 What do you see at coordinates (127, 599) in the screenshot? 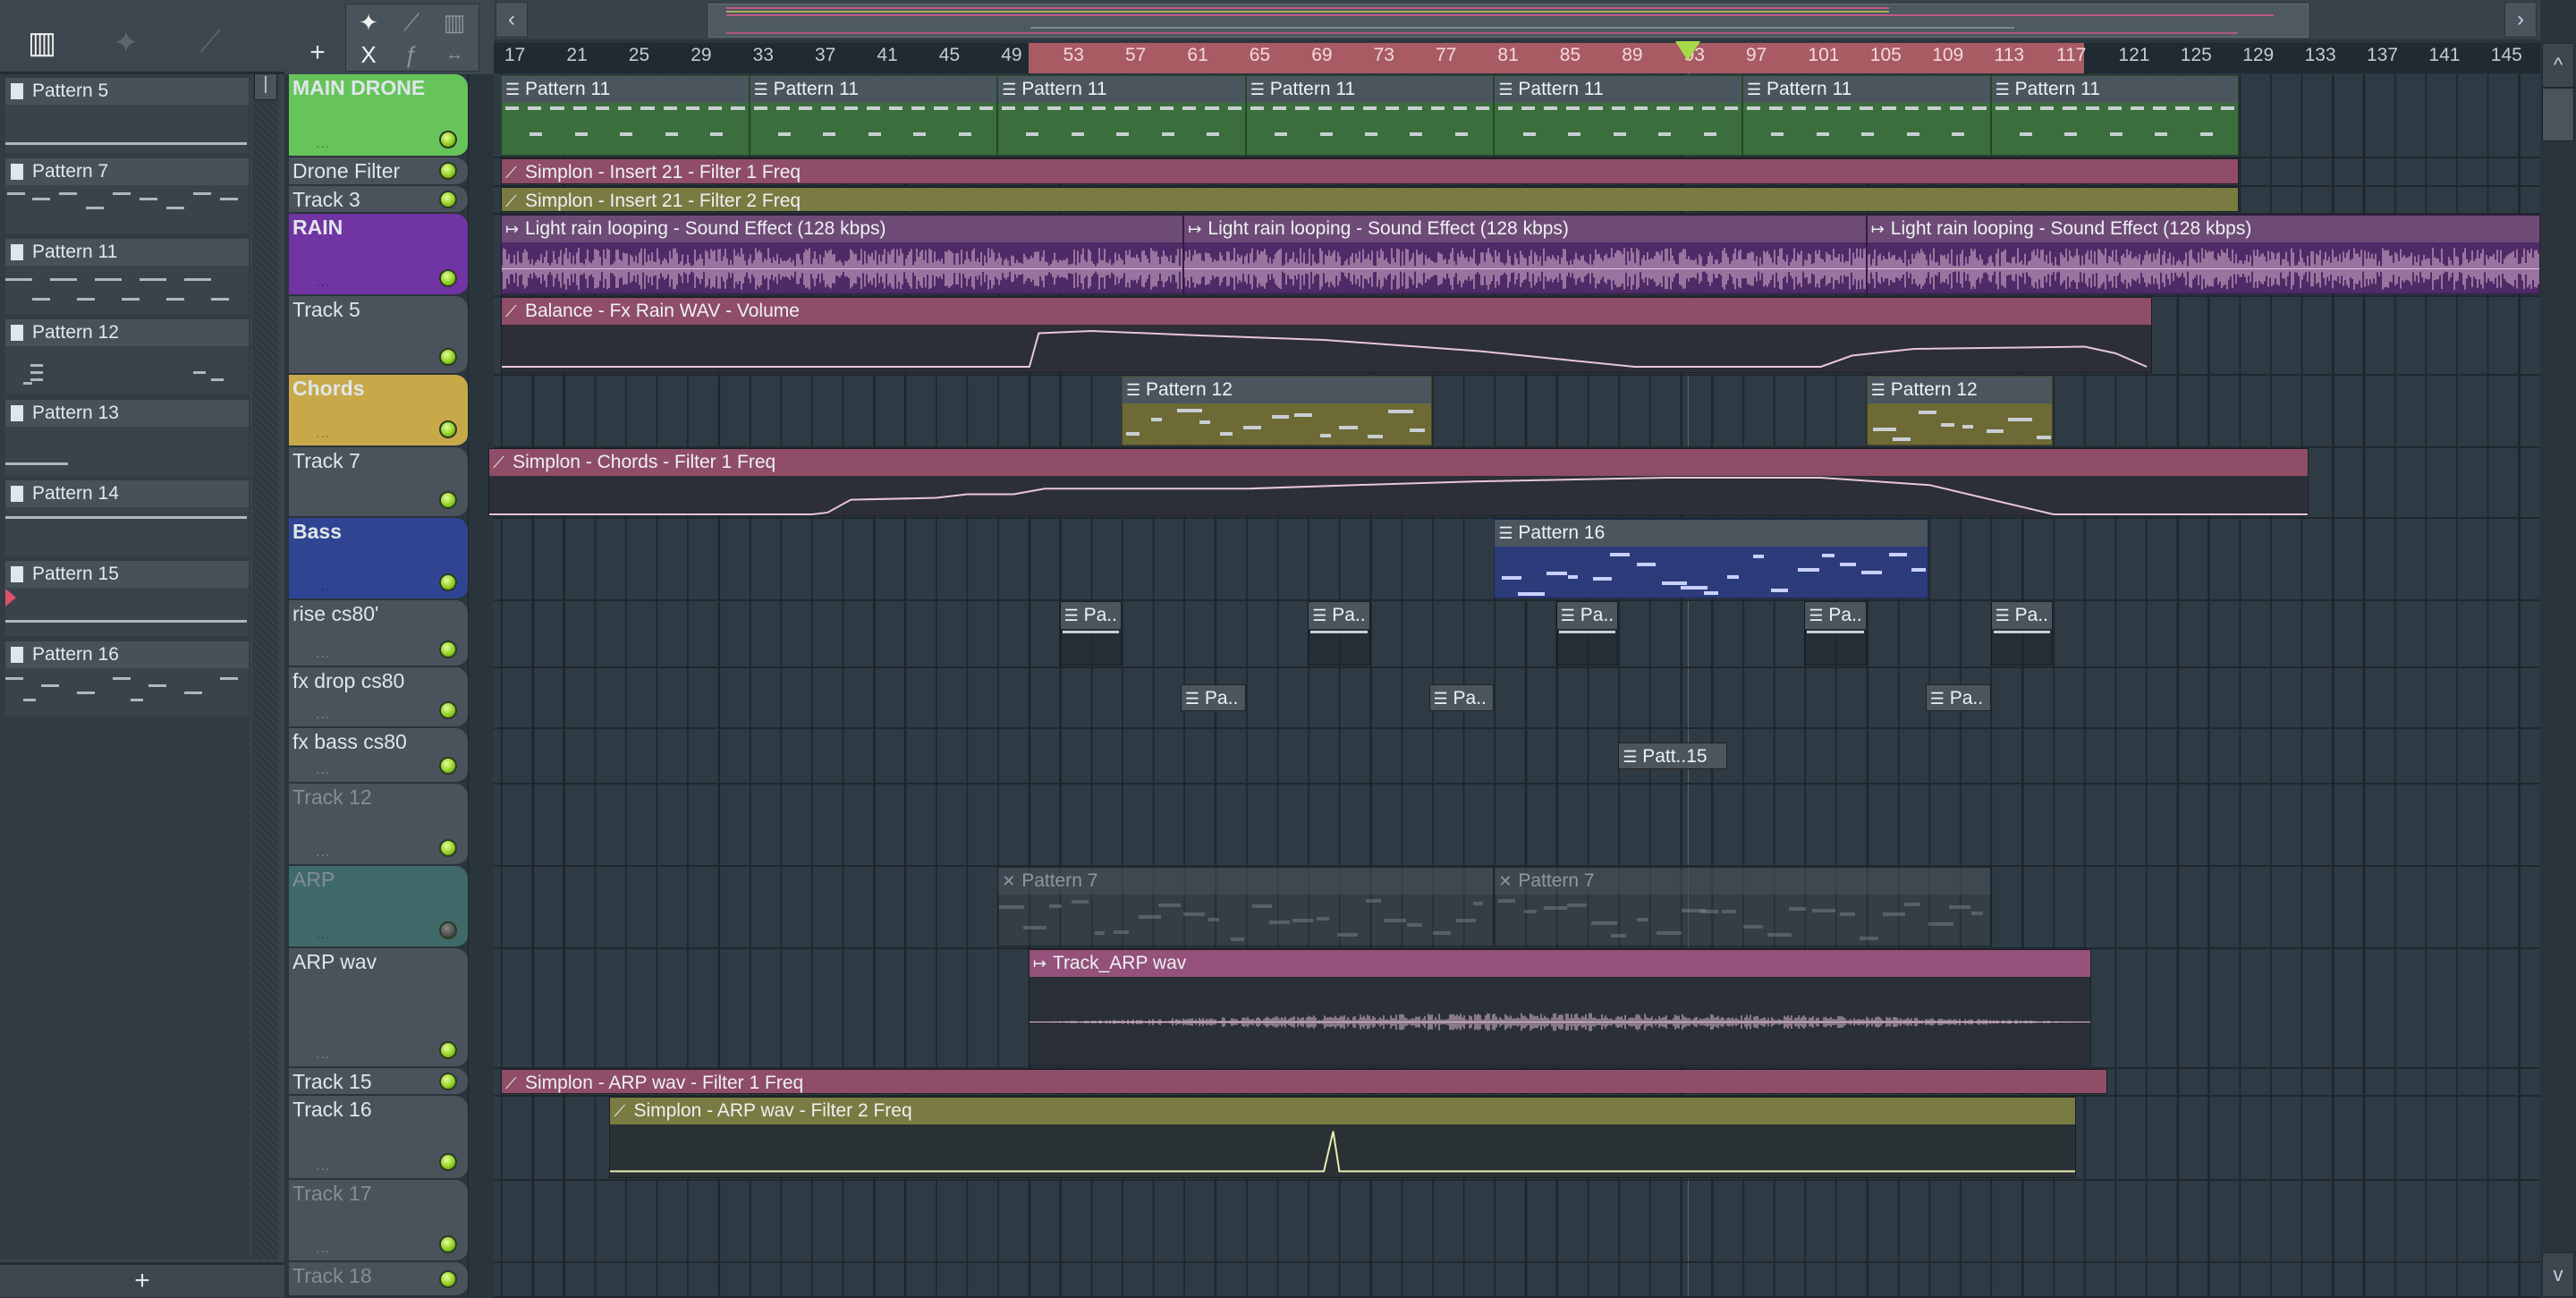
I see `pattern-list-item: Pattern 15` at bounding box center [127, 599].